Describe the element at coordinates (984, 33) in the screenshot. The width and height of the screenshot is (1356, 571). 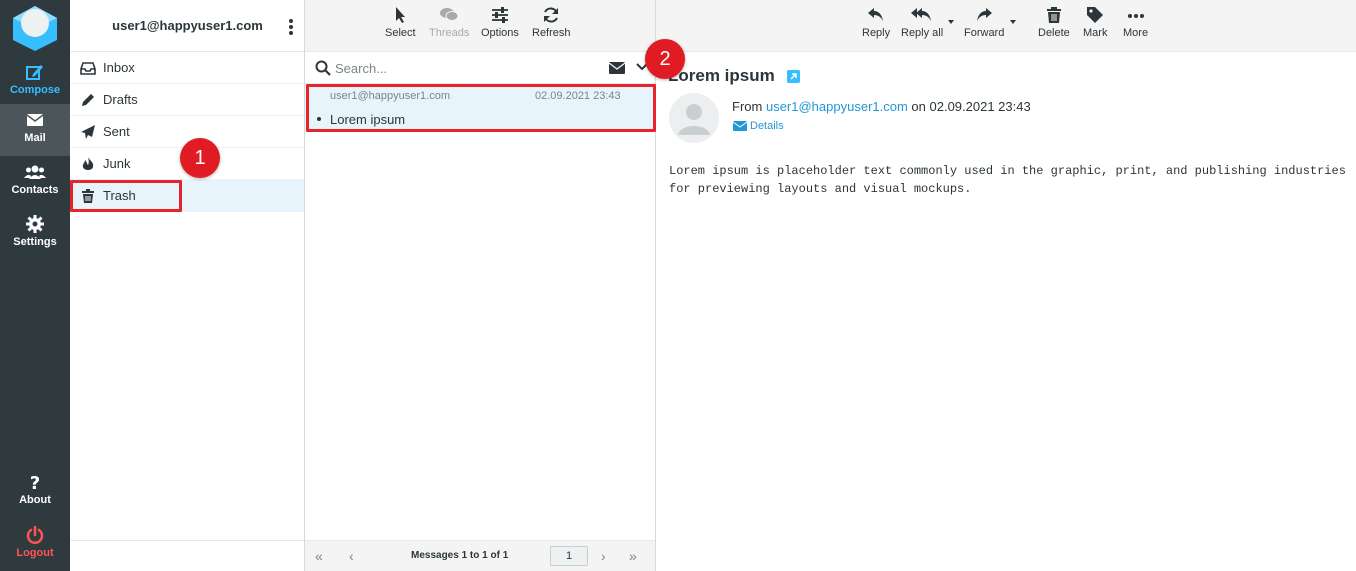
I see `forward-label: Forward` at that location.